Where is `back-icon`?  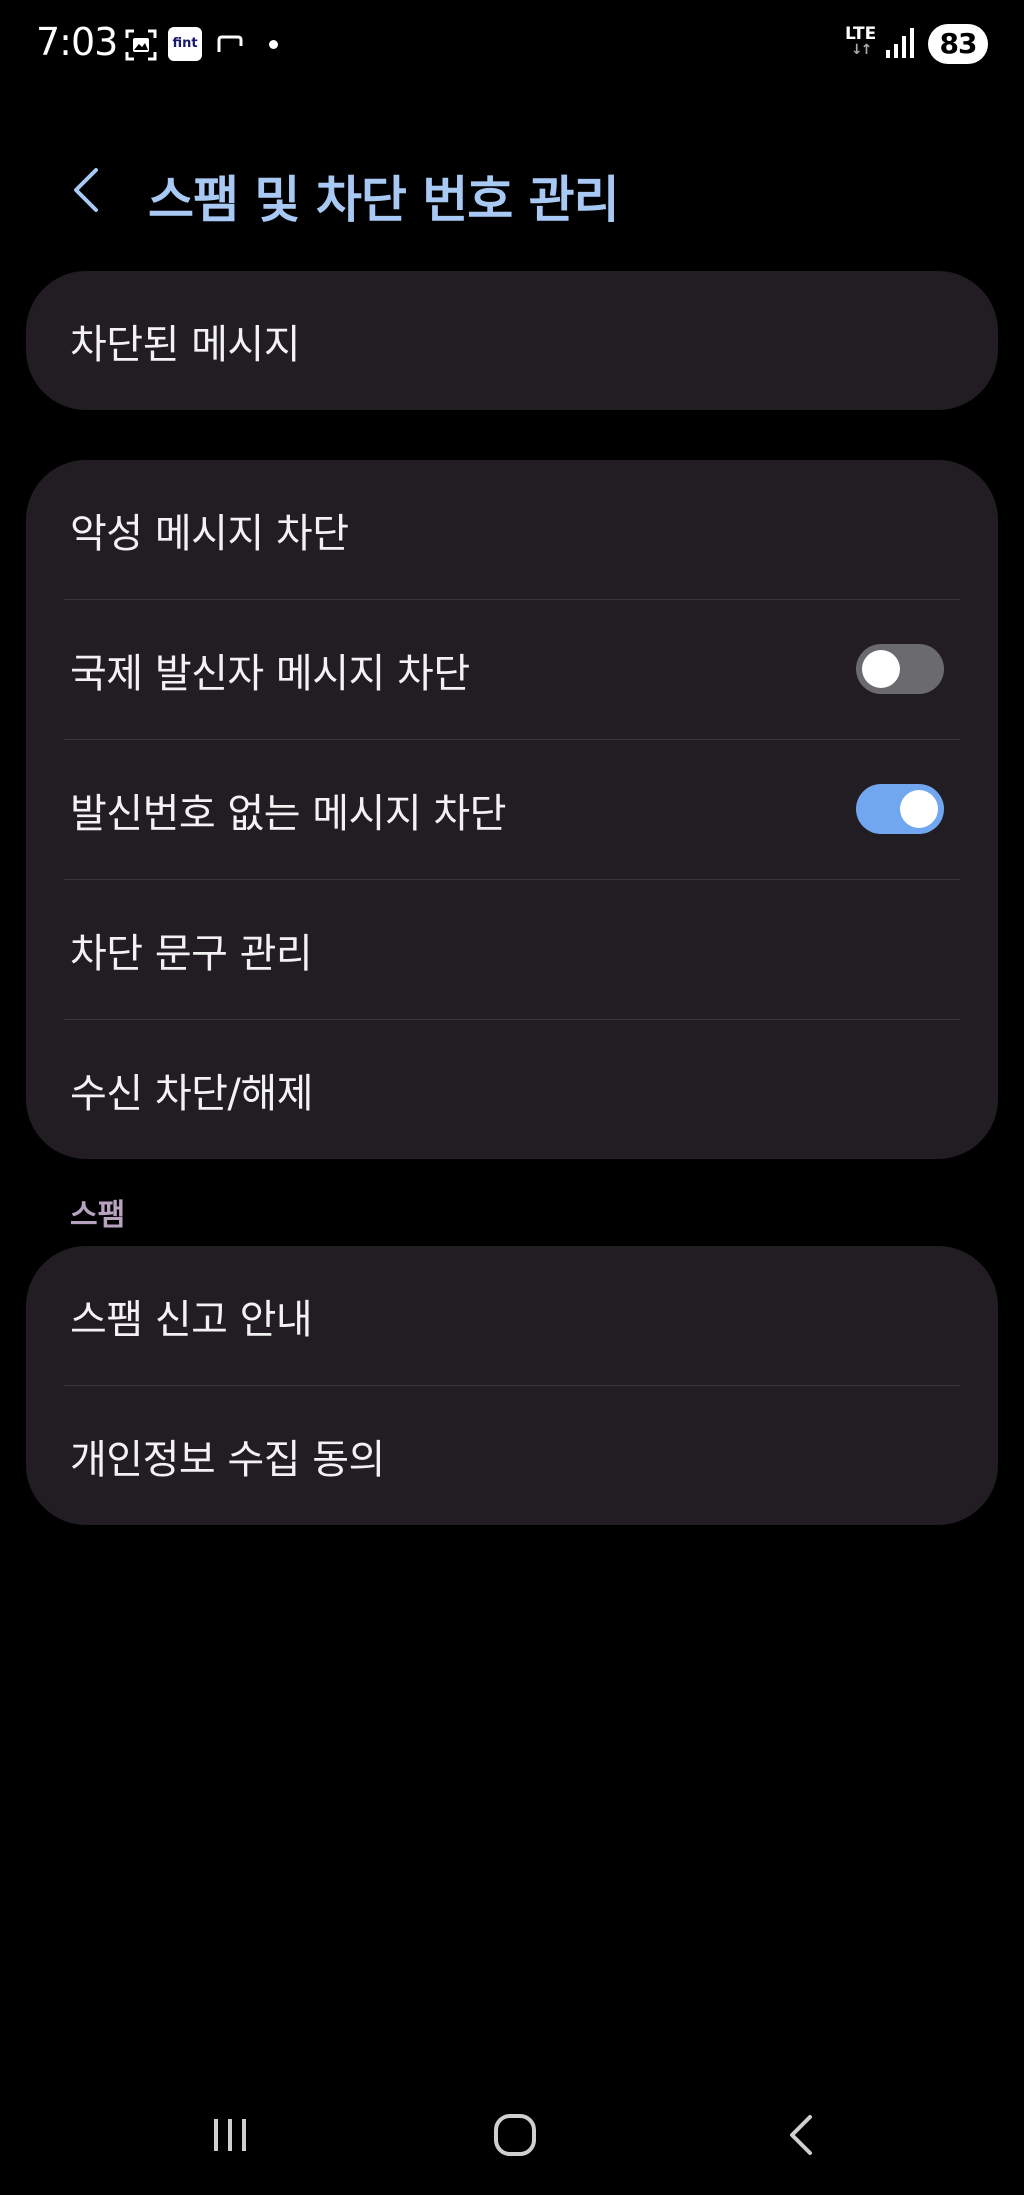
back-icon is located at coordinates (801, 2135).